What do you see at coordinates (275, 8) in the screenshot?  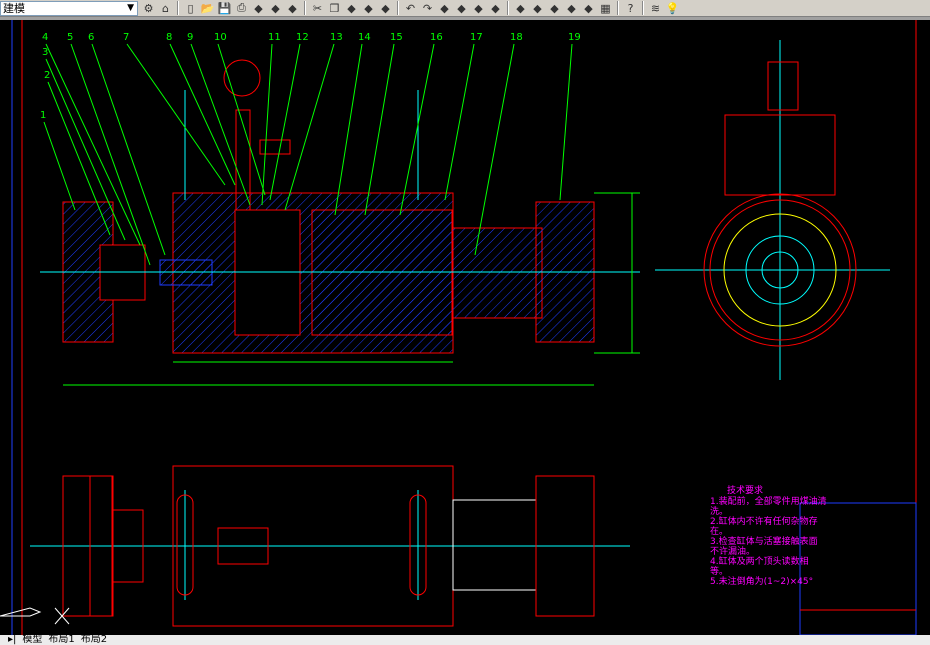 I see `publish-icon: ◆` at bounding box center [275, 8].